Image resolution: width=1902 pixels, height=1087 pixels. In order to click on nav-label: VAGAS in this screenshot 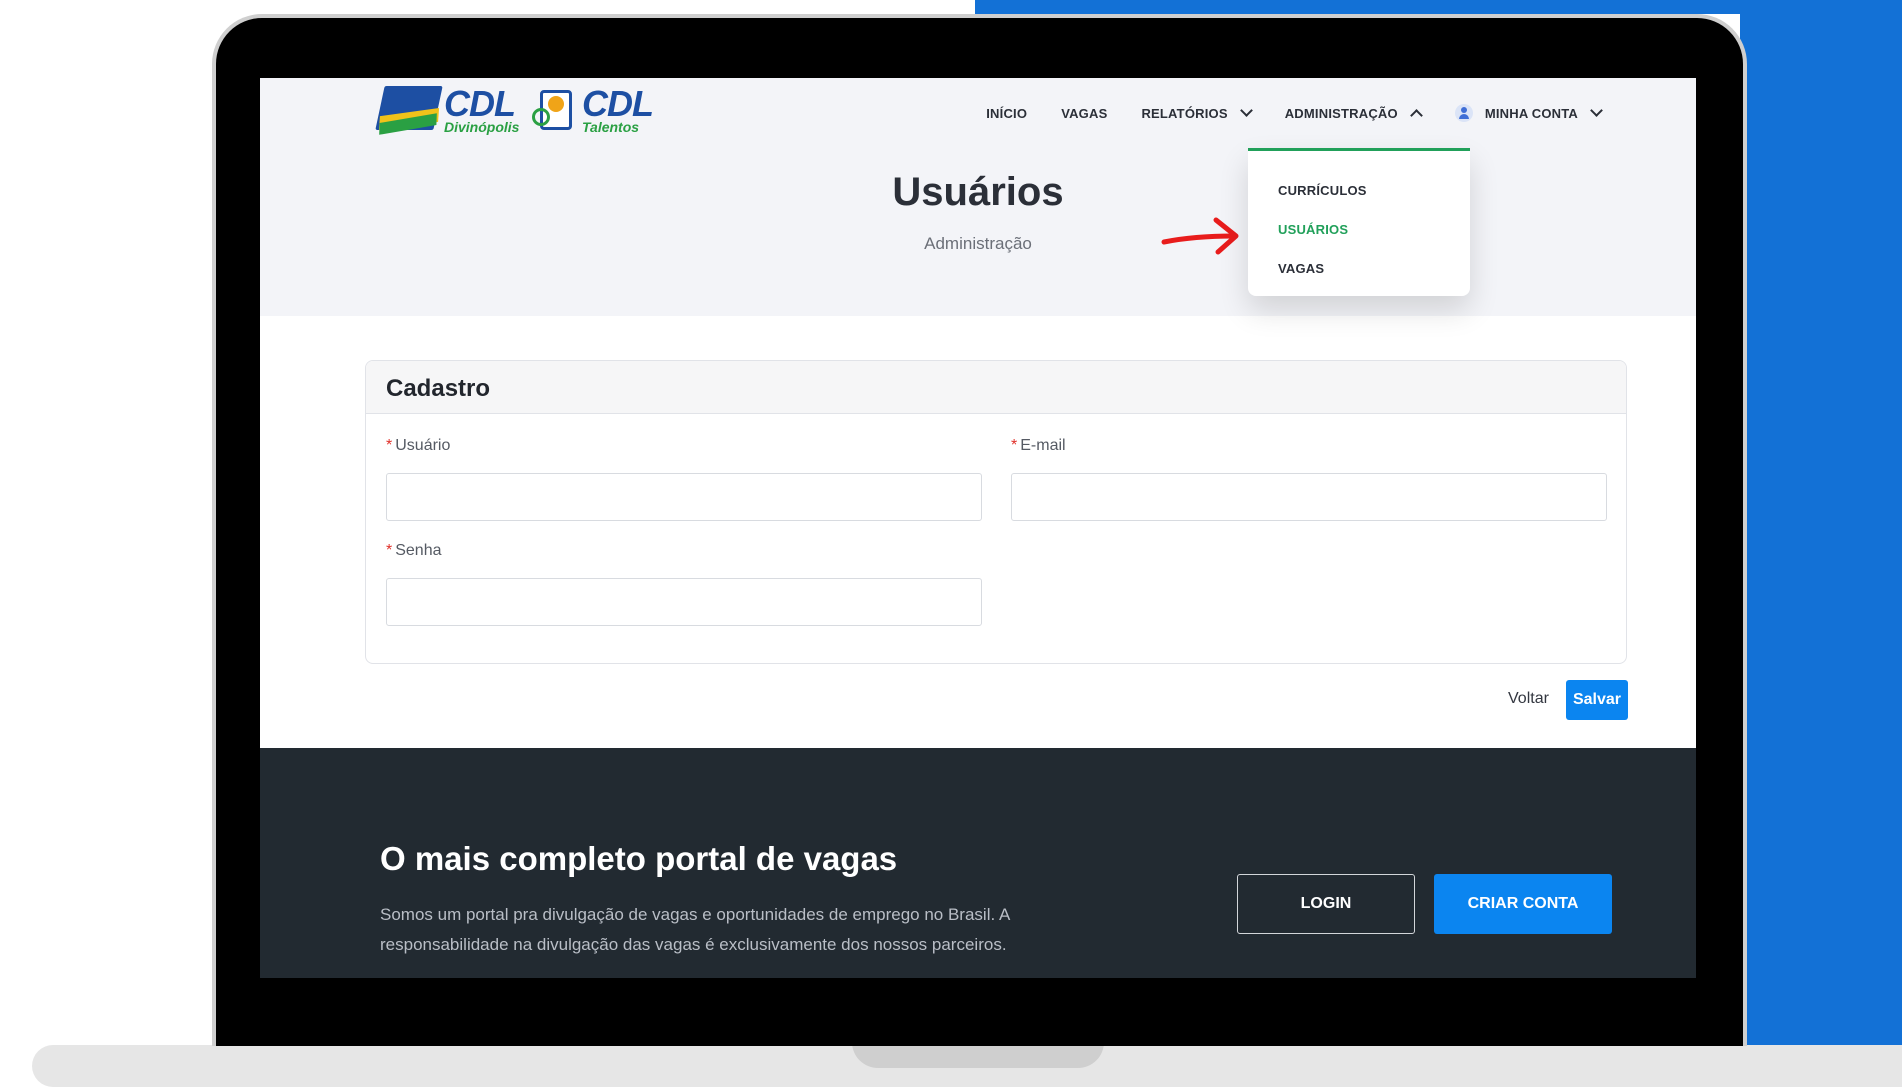, I will do `click(1084, 113)`.